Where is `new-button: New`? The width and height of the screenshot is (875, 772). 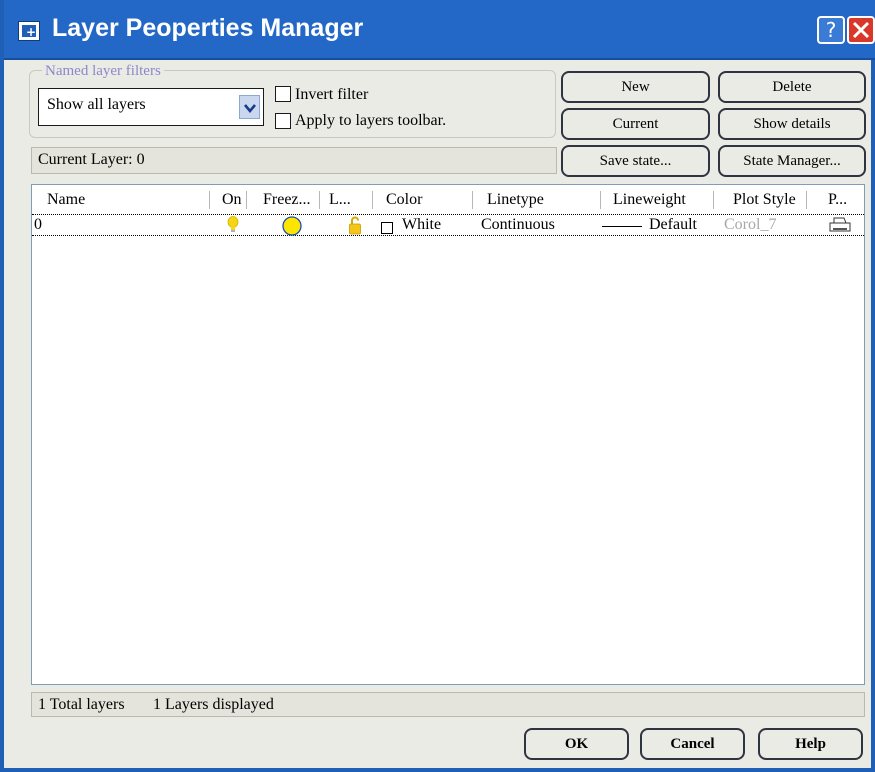
new-button: New is located at coordinates (635, 87).